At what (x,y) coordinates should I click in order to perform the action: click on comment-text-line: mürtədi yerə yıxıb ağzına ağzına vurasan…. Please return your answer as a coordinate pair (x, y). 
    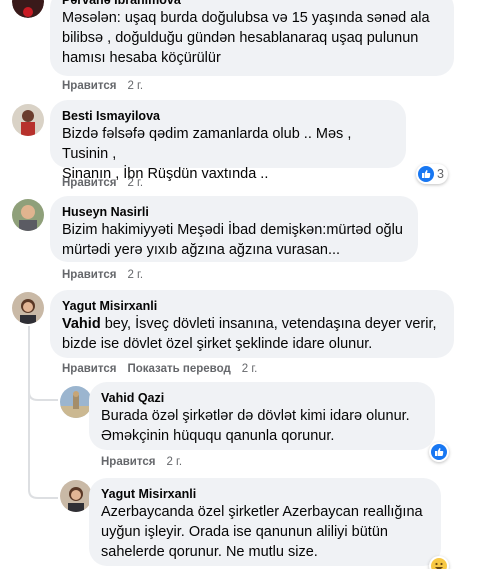
    Looking at the image, I should click on (201, 250).